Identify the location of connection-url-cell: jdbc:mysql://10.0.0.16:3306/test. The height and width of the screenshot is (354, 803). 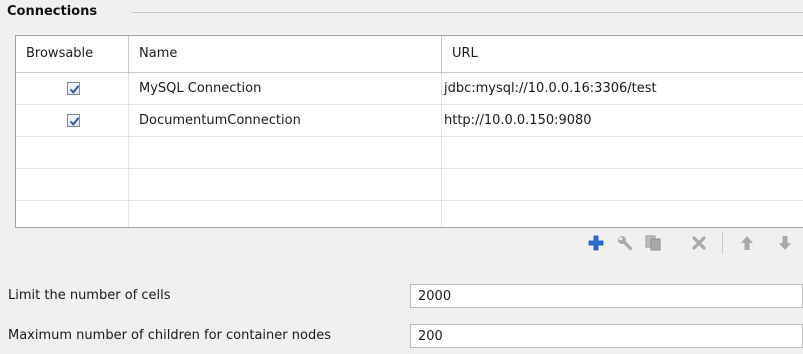
(550, 88).